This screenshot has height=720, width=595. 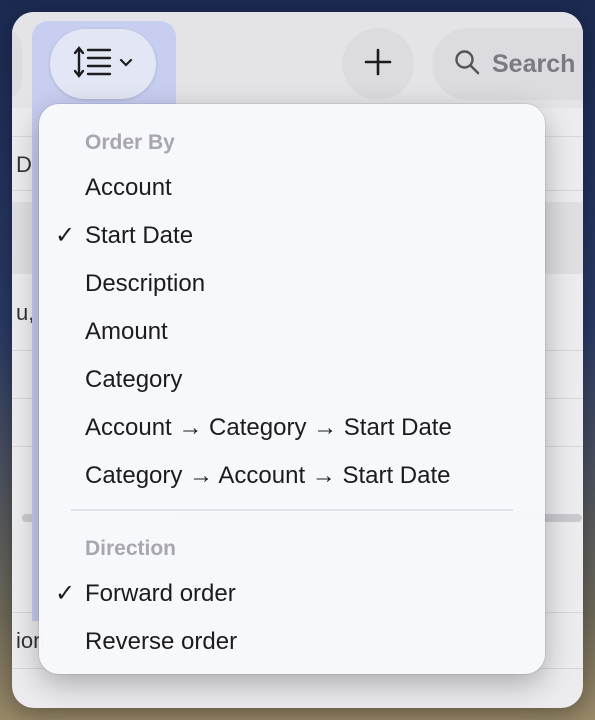 I want to click on menu-item-account: Account, so click(x=292, y=188).